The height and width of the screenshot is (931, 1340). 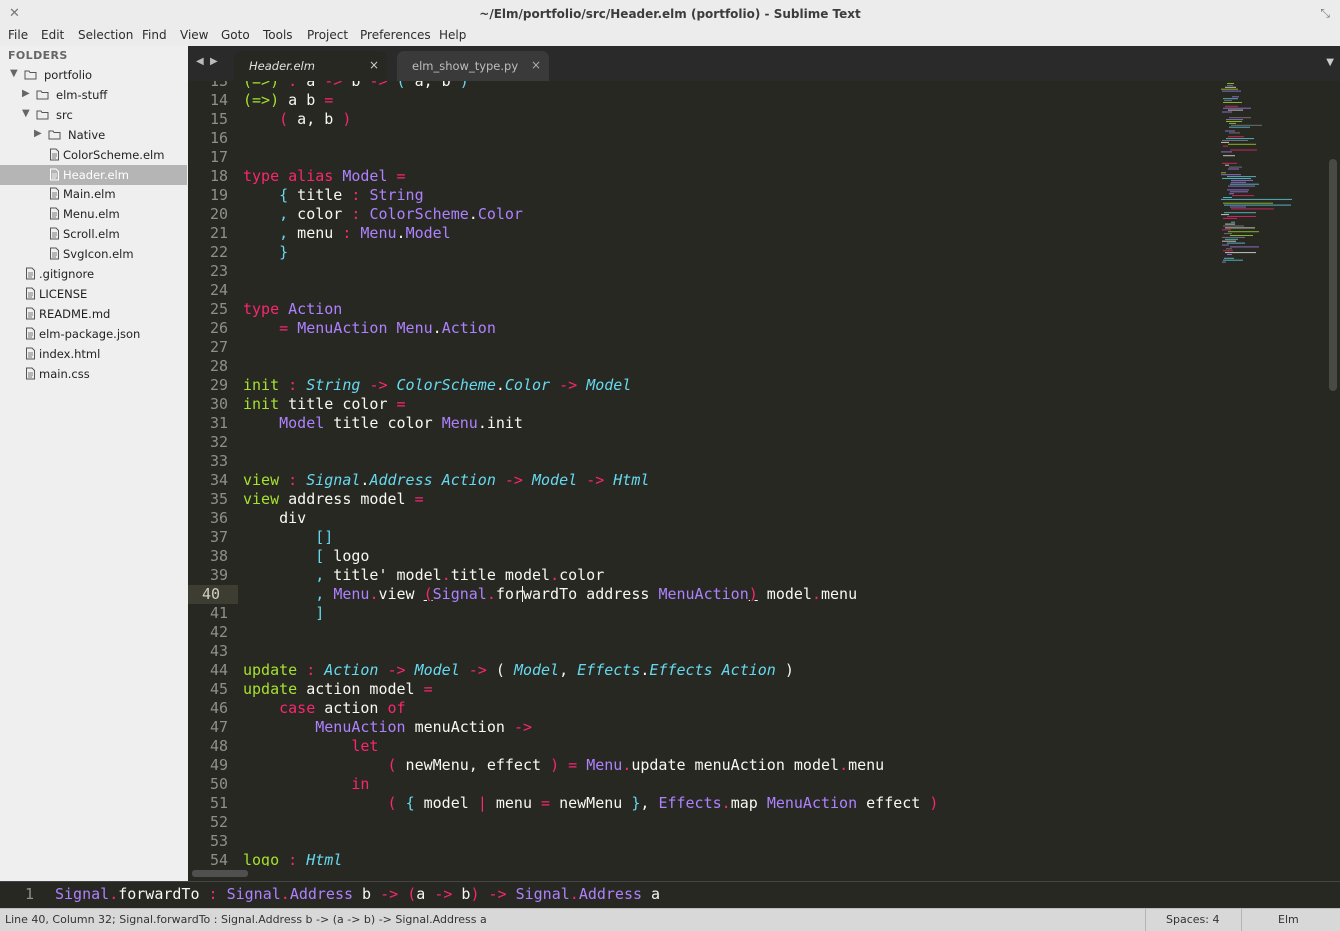 I want to click on menu-tools: Tools, so click(x=278, y=35).